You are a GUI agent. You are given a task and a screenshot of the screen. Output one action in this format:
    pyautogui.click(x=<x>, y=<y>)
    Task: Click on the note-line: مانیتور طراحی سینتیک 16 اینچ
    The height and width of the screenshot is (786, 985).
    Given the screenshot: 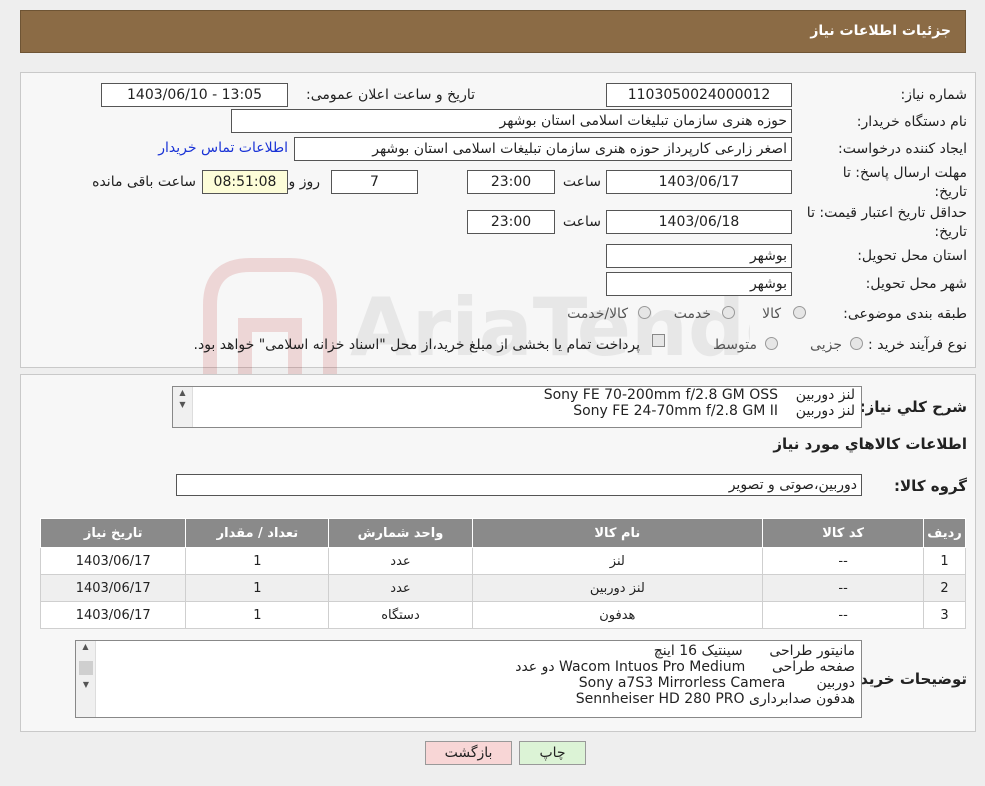 What is the action you would take?
    pyautogui.click(x=754, y=651)
    